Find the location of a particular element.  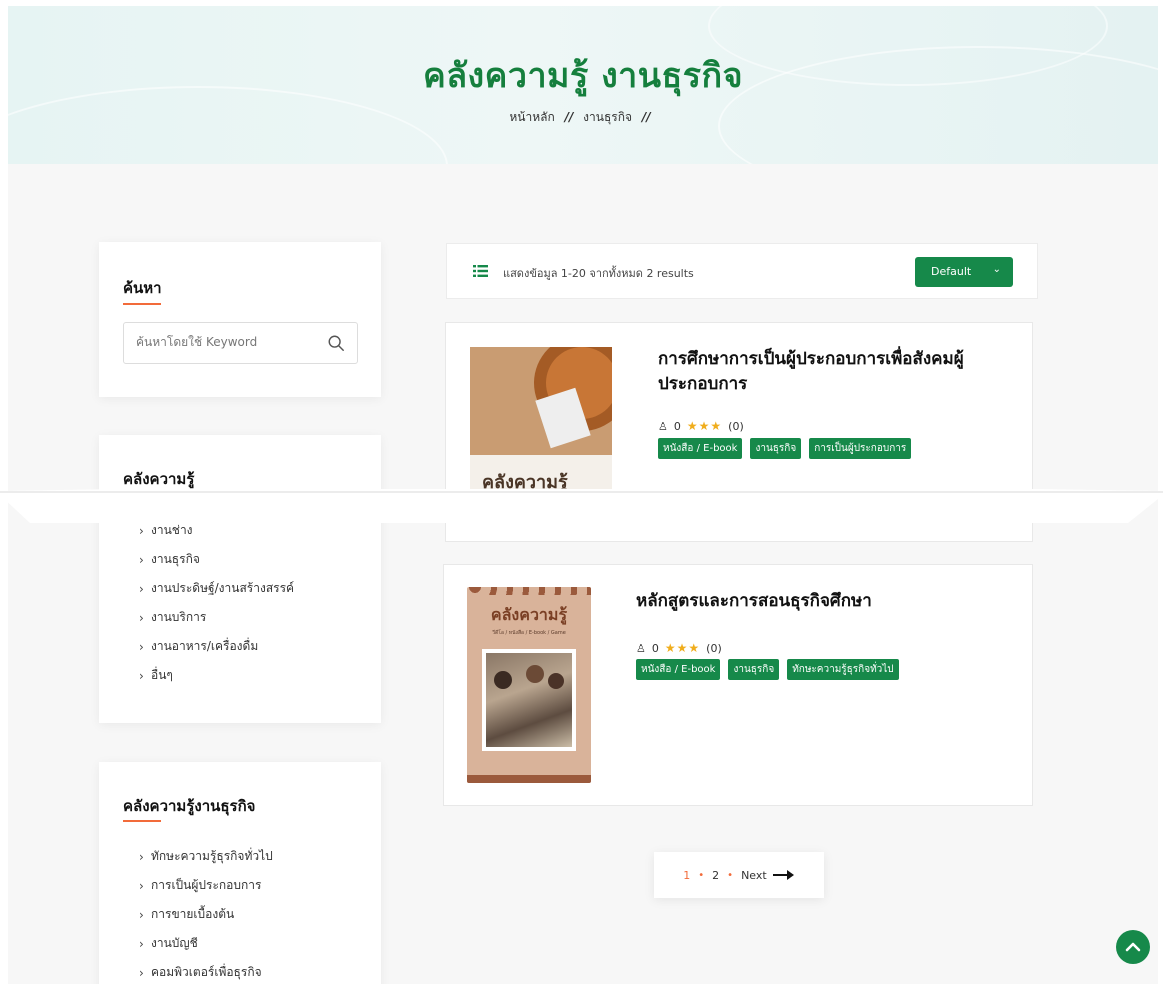

category-item: › การขายเบื้องต้น is located at coordinates (206, 914).